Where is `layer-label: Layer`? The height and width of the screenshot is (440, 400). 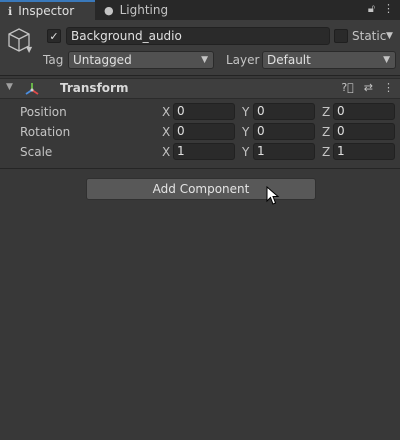
layer-label: Layer is located at coordinates (243, 60).